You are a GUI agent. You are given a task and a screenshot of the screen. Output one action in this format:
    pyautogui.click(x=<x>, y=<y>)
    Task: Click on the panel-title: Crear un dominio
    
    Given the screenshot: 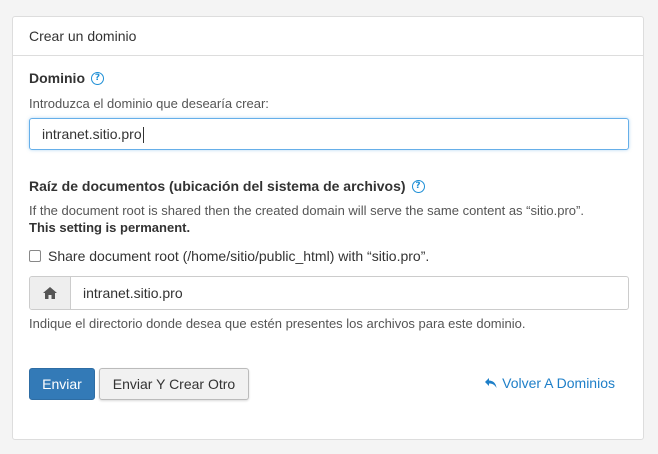 What is the action you would take?
    pyautogui.click(x=328, y=36)
    